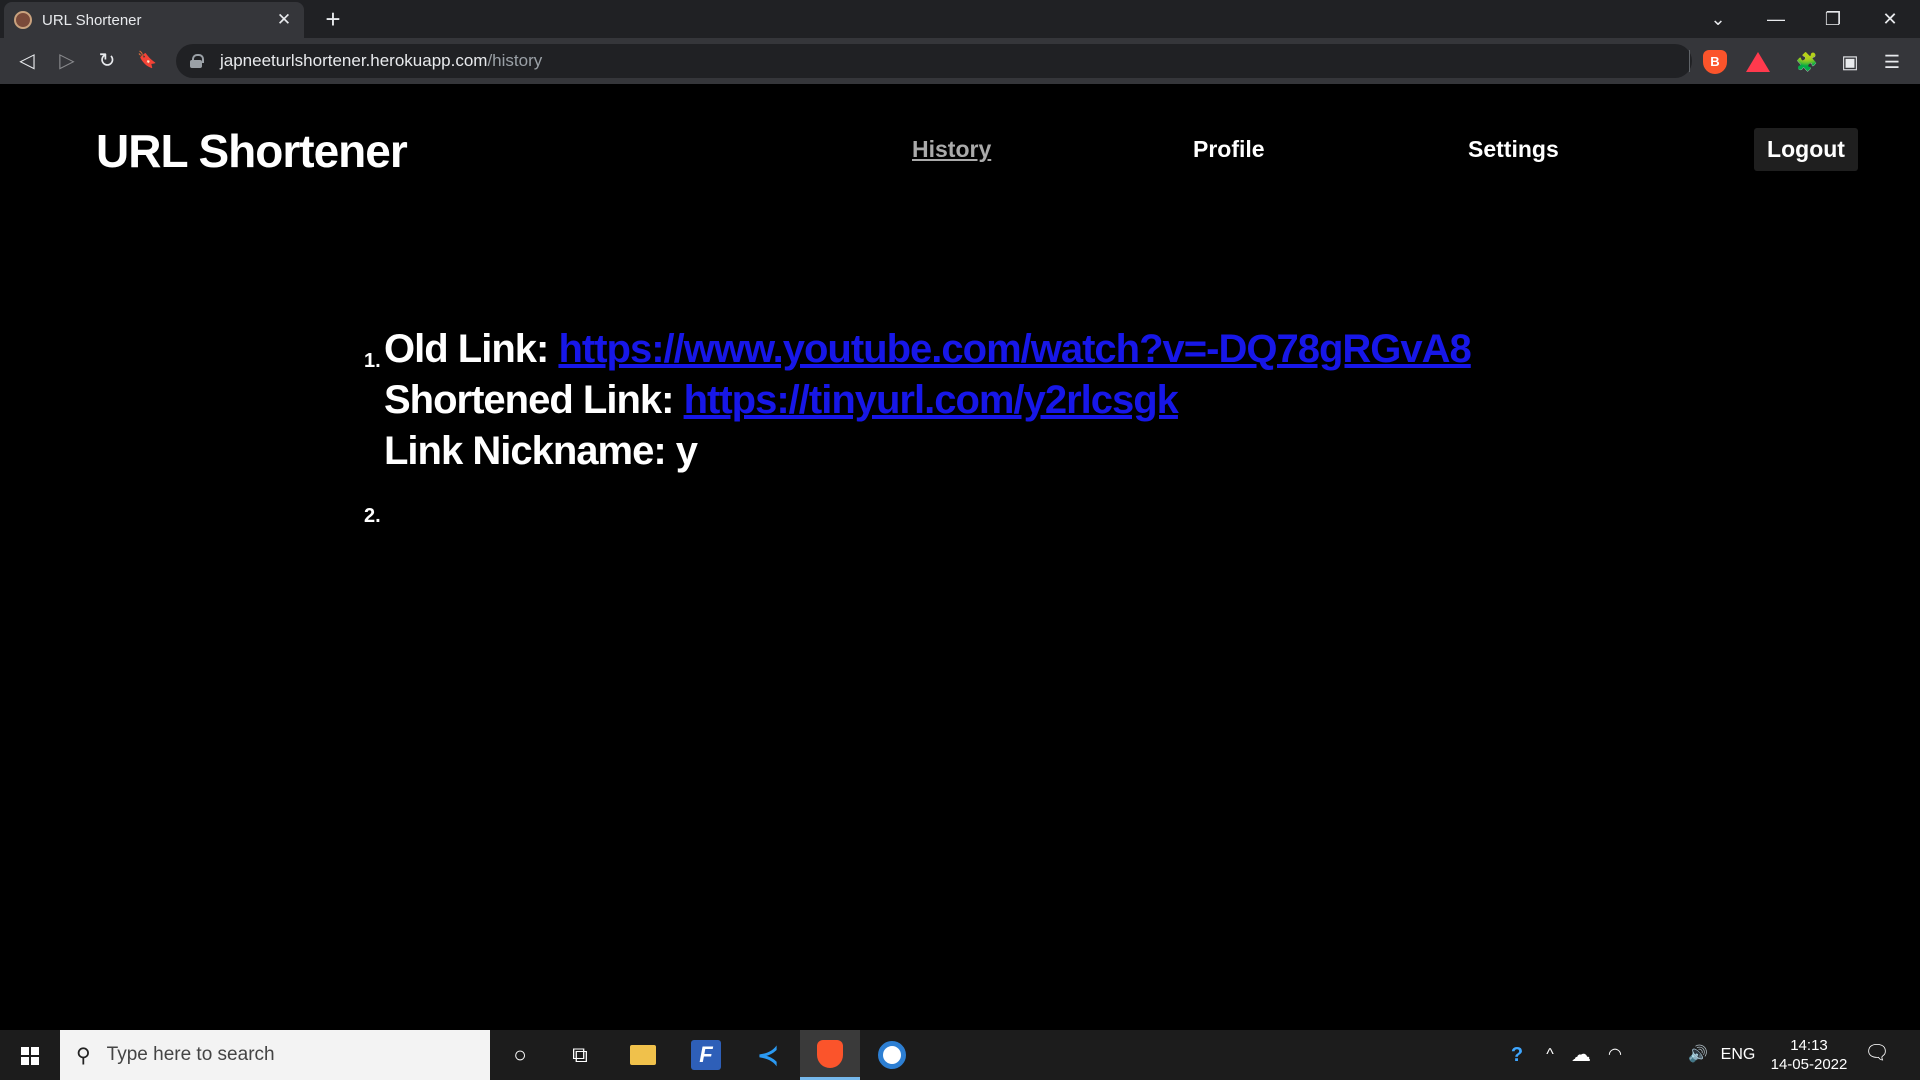  I want to click on shortened-link-label: Shortened Link:, so click(529, 400).